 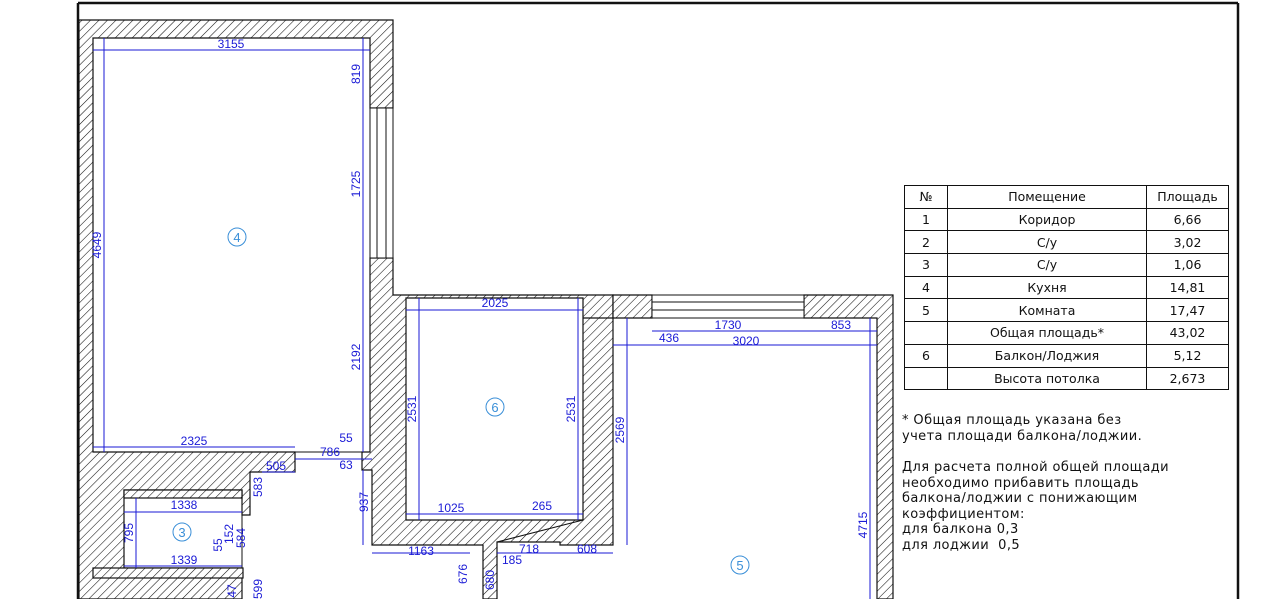 What do you see at coordinates (97, 244) in the screenshot?
I see `dim-4649: 4649` at bounding box center [97, 244].